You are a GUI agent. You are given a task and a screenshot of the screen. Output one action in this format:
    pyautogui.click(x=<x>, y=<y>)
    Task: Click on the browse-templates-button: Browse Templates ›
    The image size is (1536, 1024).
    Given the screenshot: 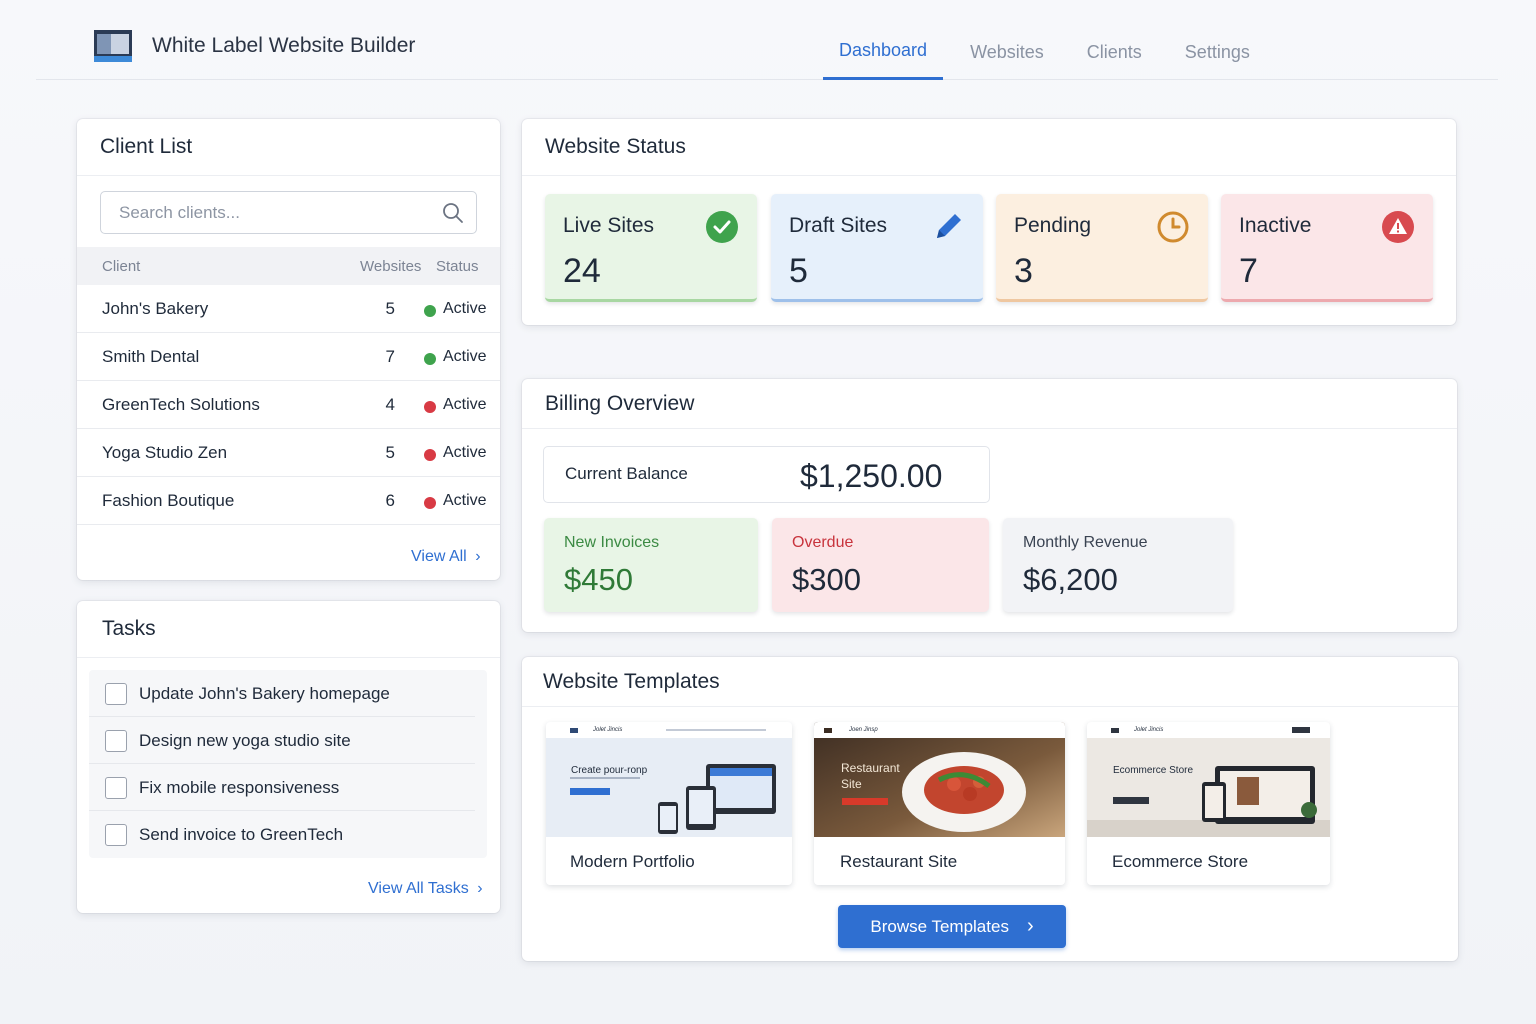 What is the action you would take?
    pyautogui.click(x=952, y=926)
    